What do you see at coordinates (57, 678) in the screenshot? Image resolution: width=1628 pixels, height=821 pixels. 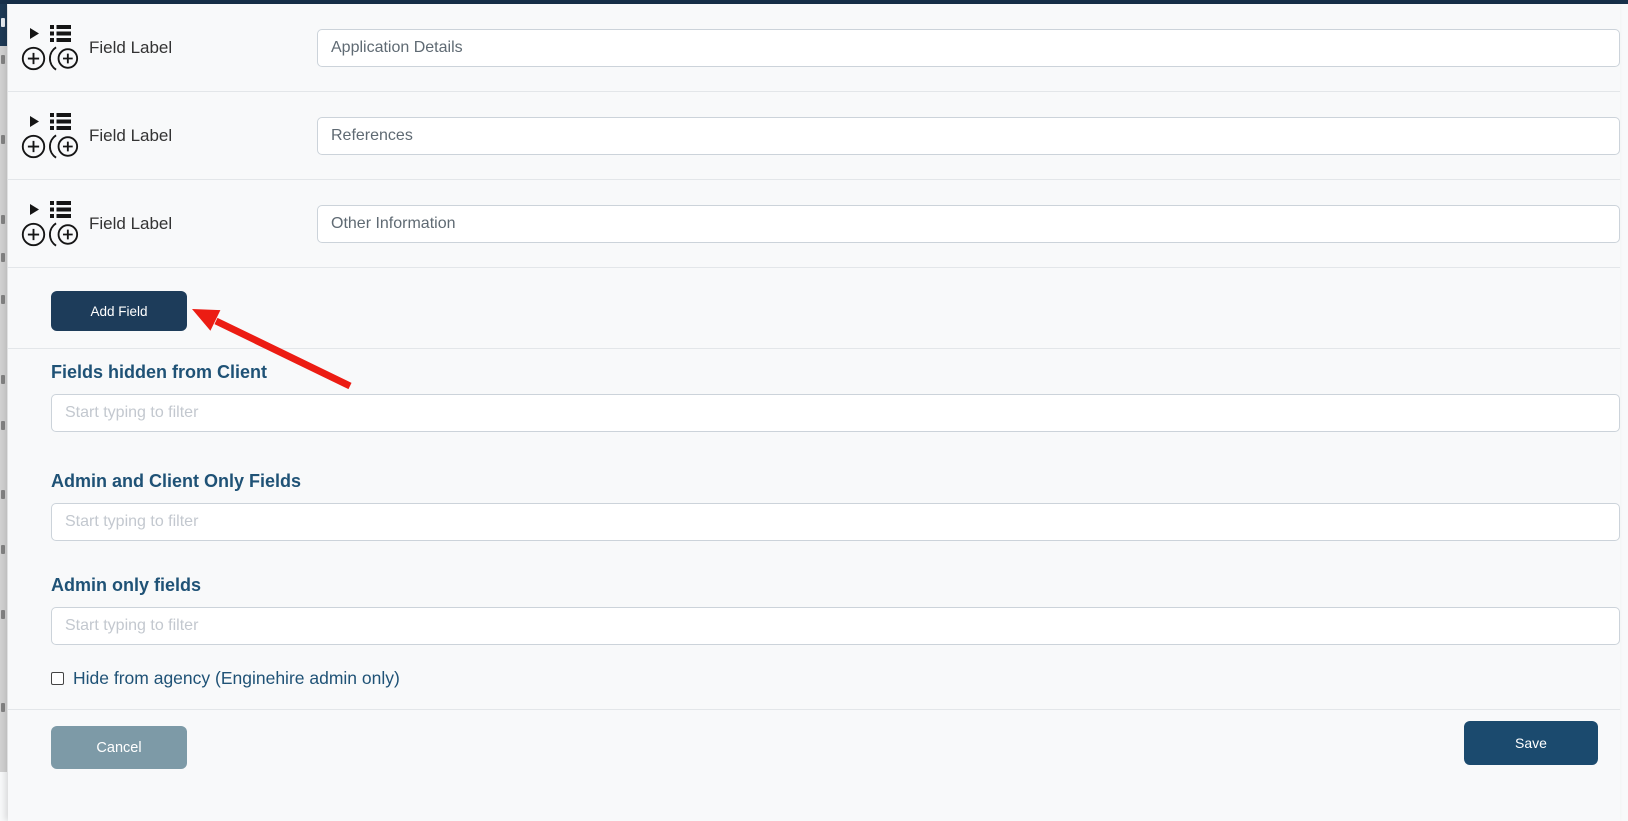 I see `hide-from-agency-checkbox` at bounding box center [57, 678].